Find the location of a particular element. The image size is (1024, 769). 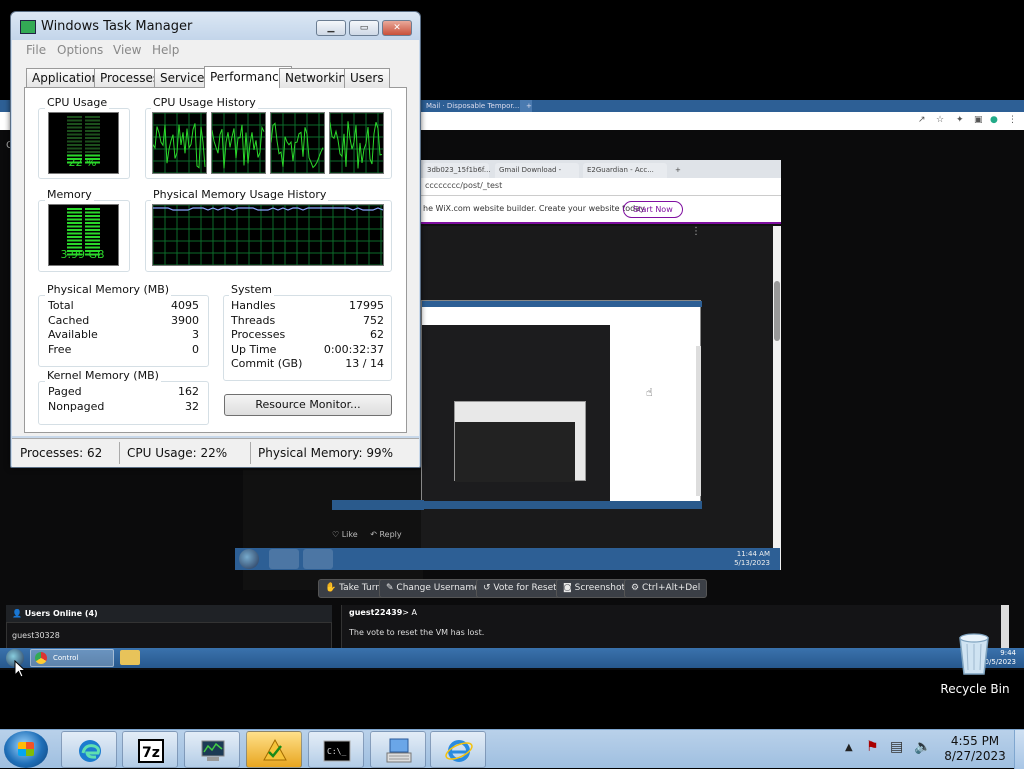

extensions-icon: ✦ is located at coordinates (960, 120).